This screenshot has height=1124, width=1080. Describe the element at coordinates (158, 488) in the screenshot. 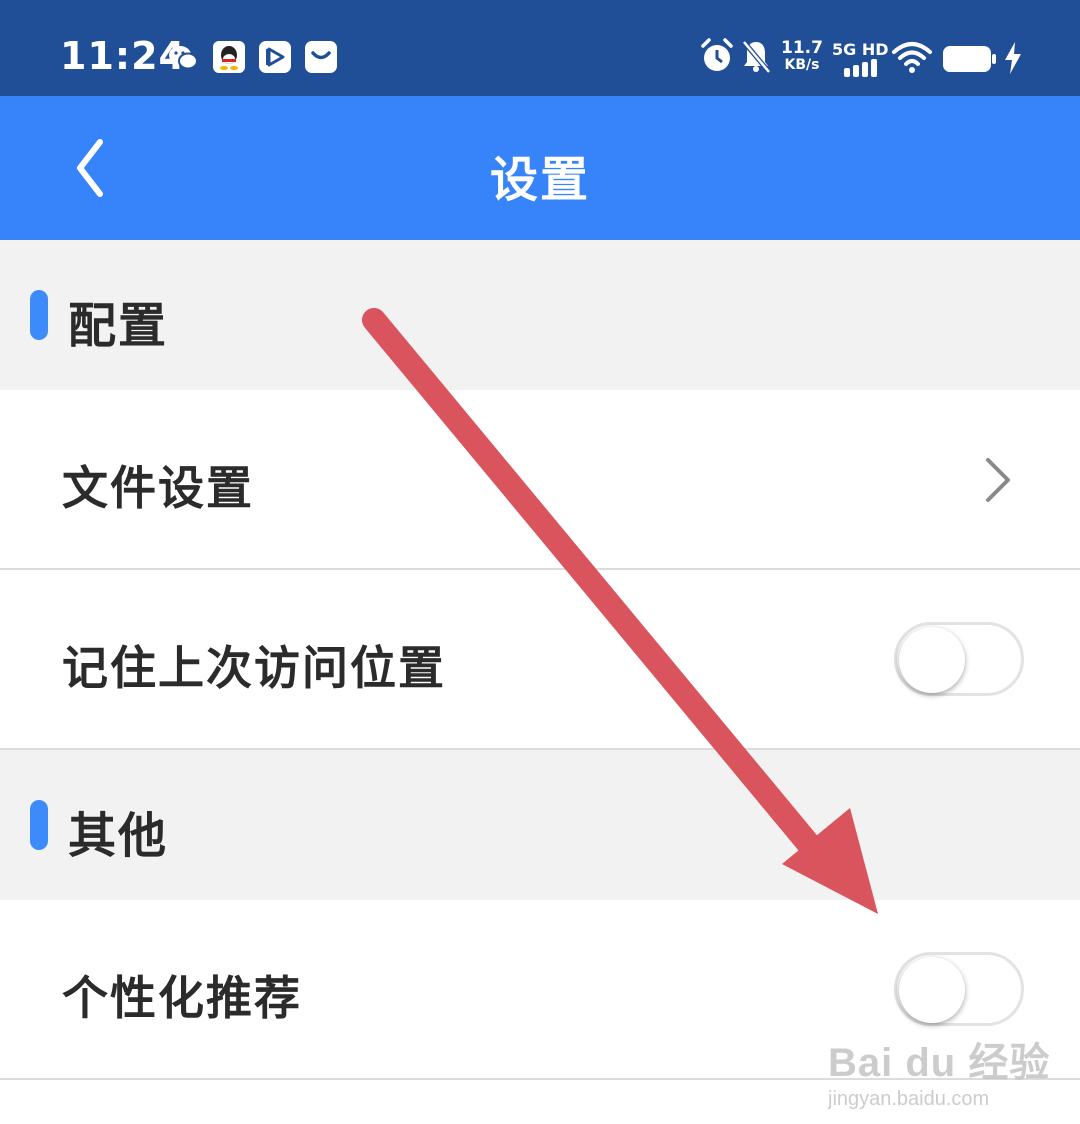

I see `row-label: 文件设置` at that location.